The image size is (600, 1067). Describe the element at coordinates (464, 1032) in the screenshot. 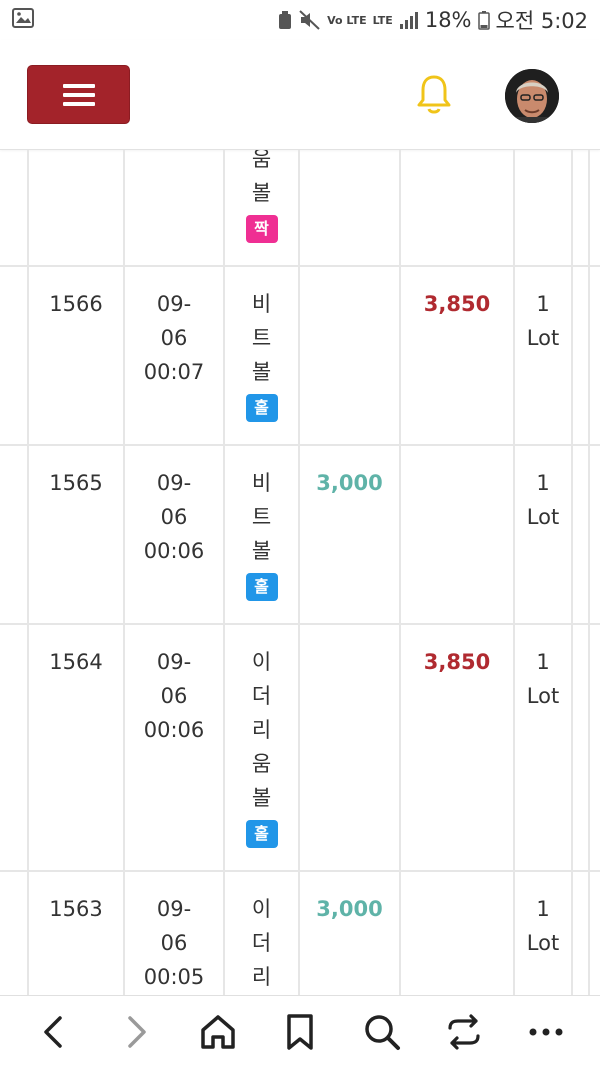

I see `tabs-icon` at that location.